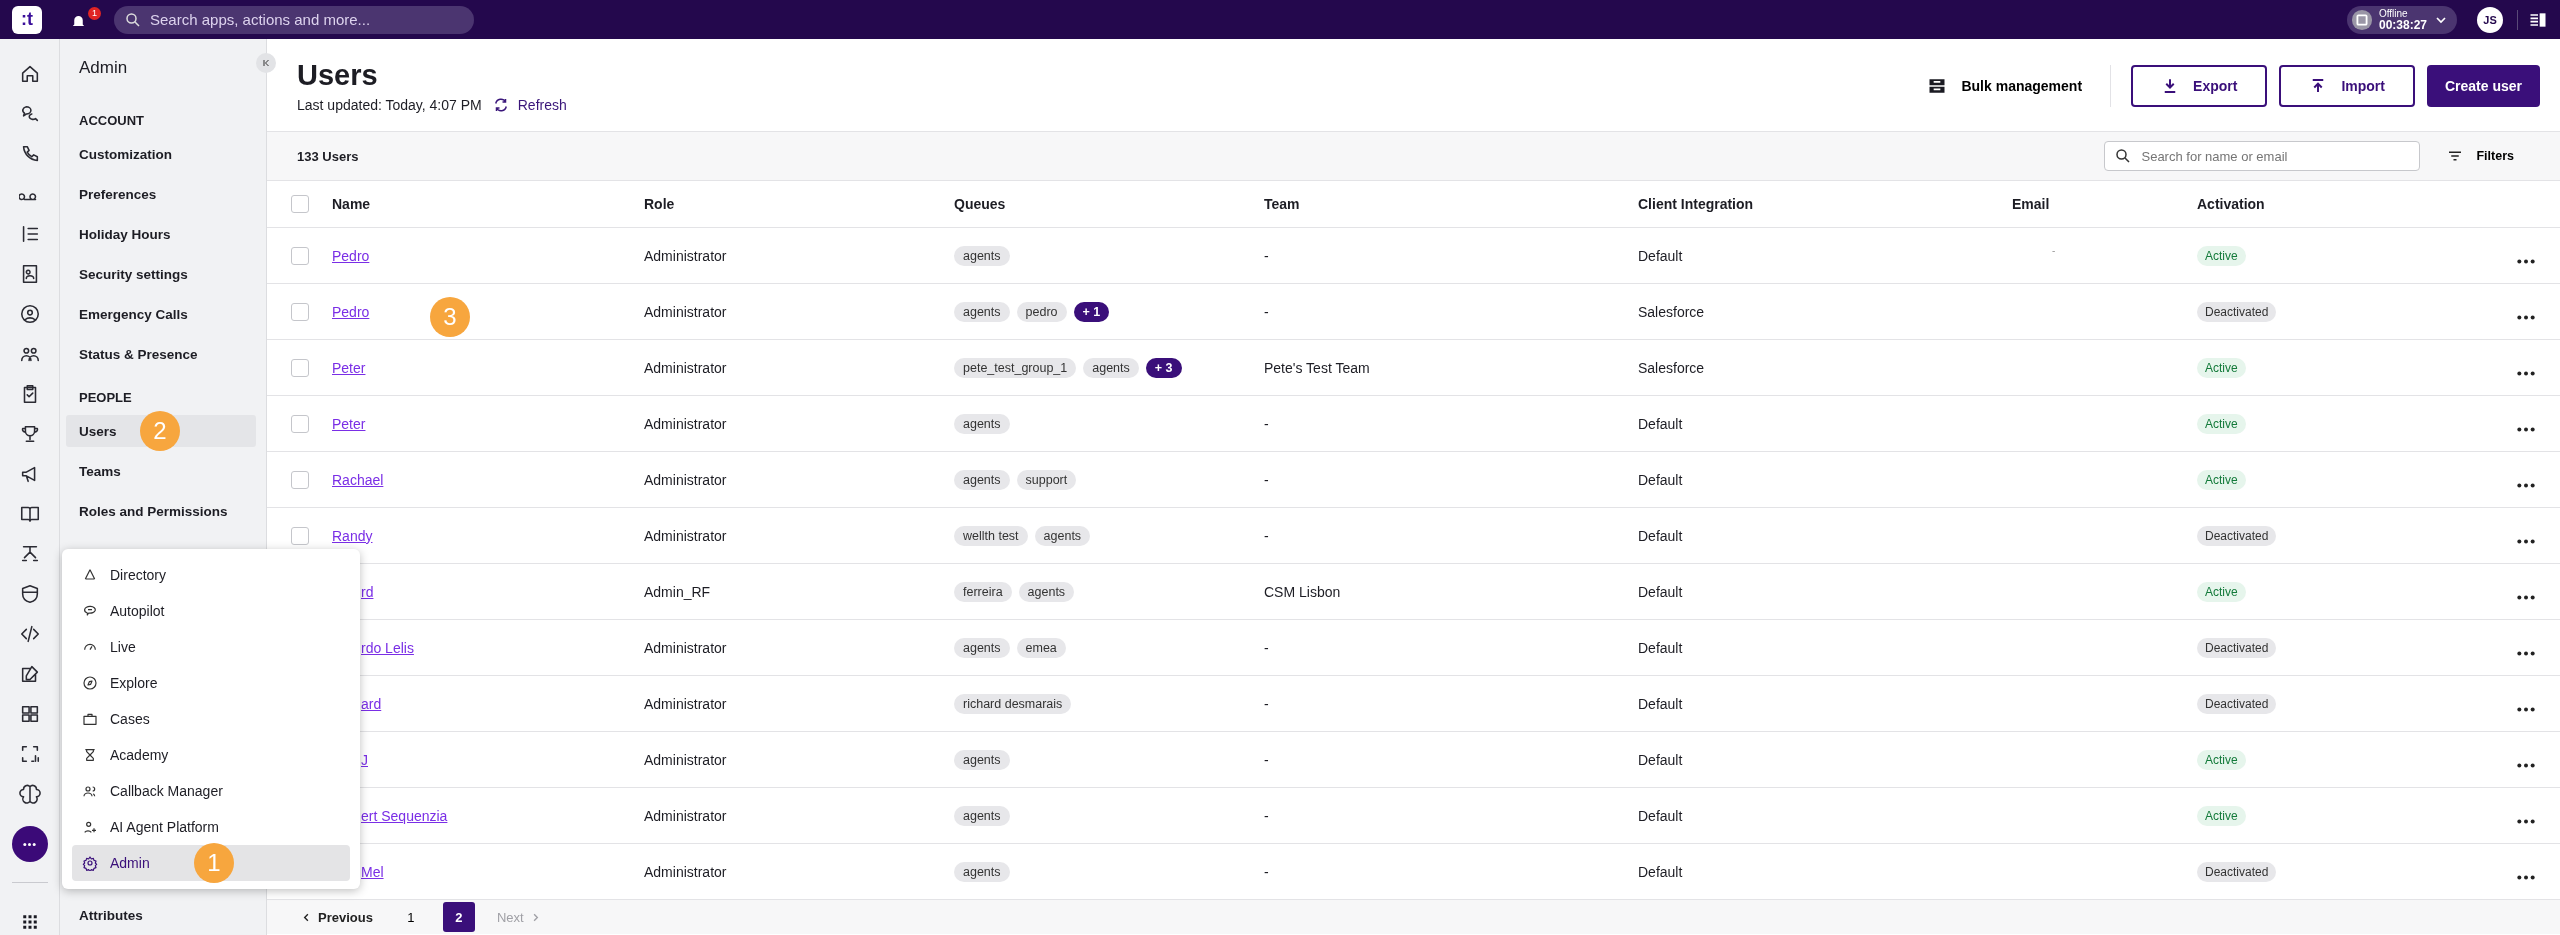 This screenshot has width=2560, height=935. What do you see at coordinates (1041, 311) in the screenshot?
I see `queue-tag: pedro` at bounding box center [1041, 311].